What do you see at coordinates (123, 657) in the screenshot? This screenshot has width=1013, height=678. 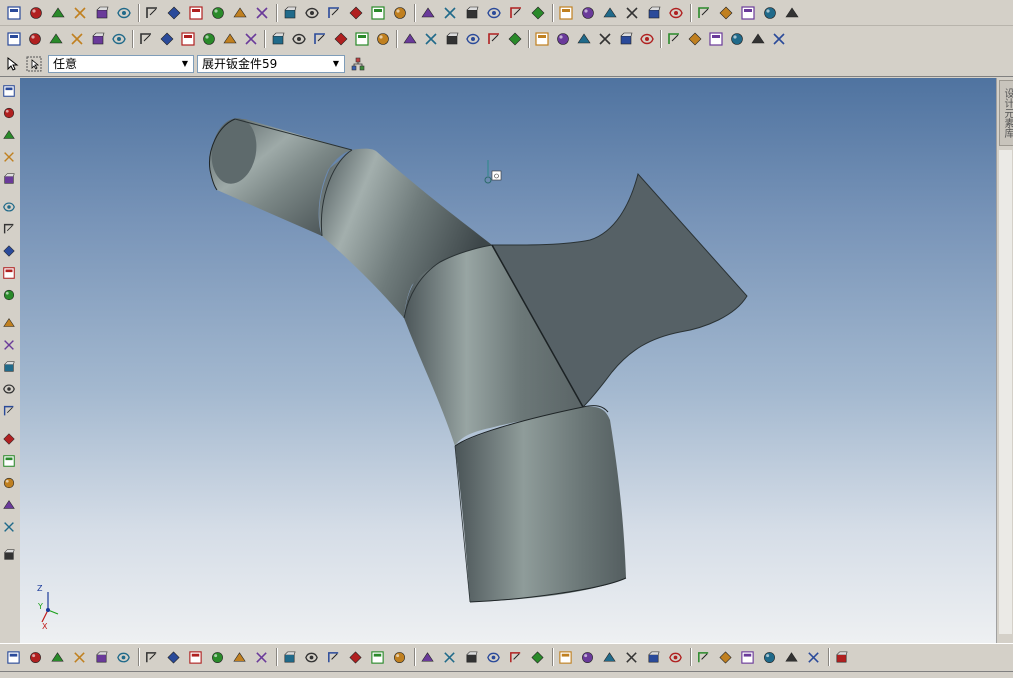 I see `delete-icon` at bounding box center [123, 657].